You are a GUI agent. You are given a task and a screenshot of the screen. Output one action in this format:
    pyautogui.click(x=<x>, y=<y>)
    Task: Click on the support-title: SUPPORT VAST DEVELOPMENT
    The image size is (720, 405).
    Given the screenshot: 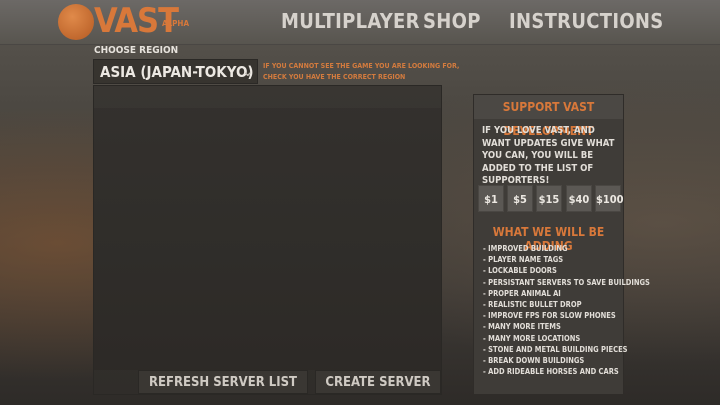 What is the action you would take?
    pyautogui.click(x=548, y=116)
    